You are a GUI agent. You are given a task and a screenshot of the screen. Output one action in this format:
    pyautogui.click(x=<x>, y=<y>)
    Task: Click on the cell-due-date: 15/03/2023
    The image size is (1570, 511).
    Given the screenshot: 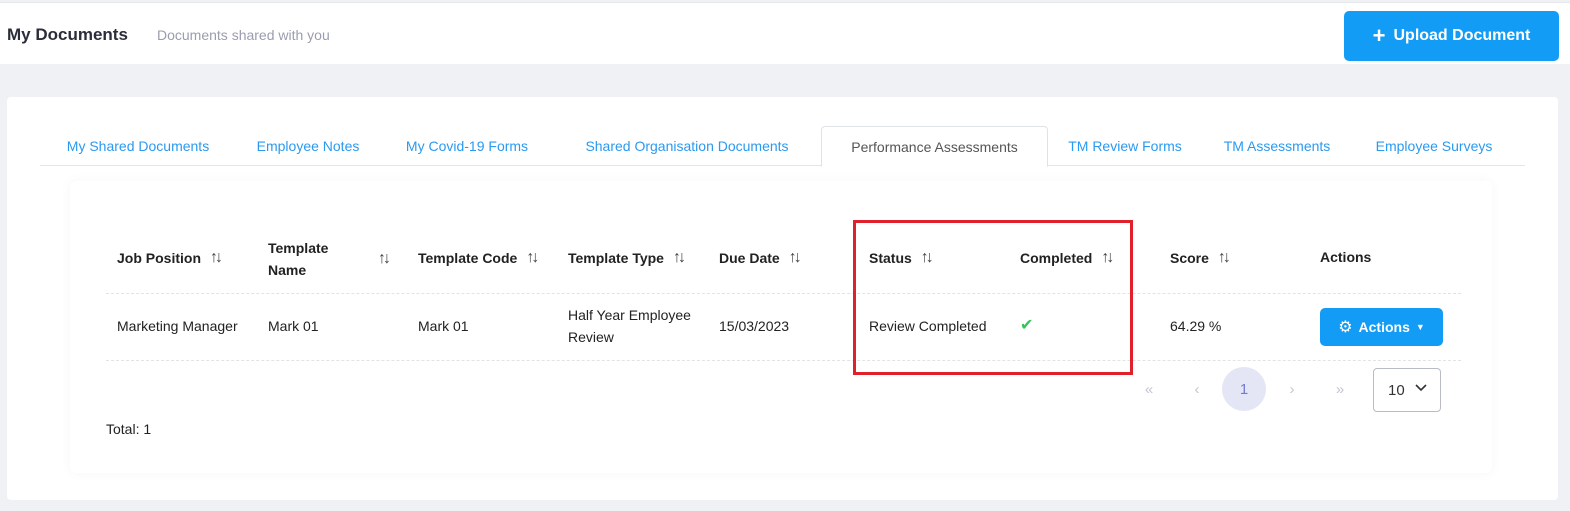 What is the action you would take?
    pyautogui.click(x=754, y=326)
    